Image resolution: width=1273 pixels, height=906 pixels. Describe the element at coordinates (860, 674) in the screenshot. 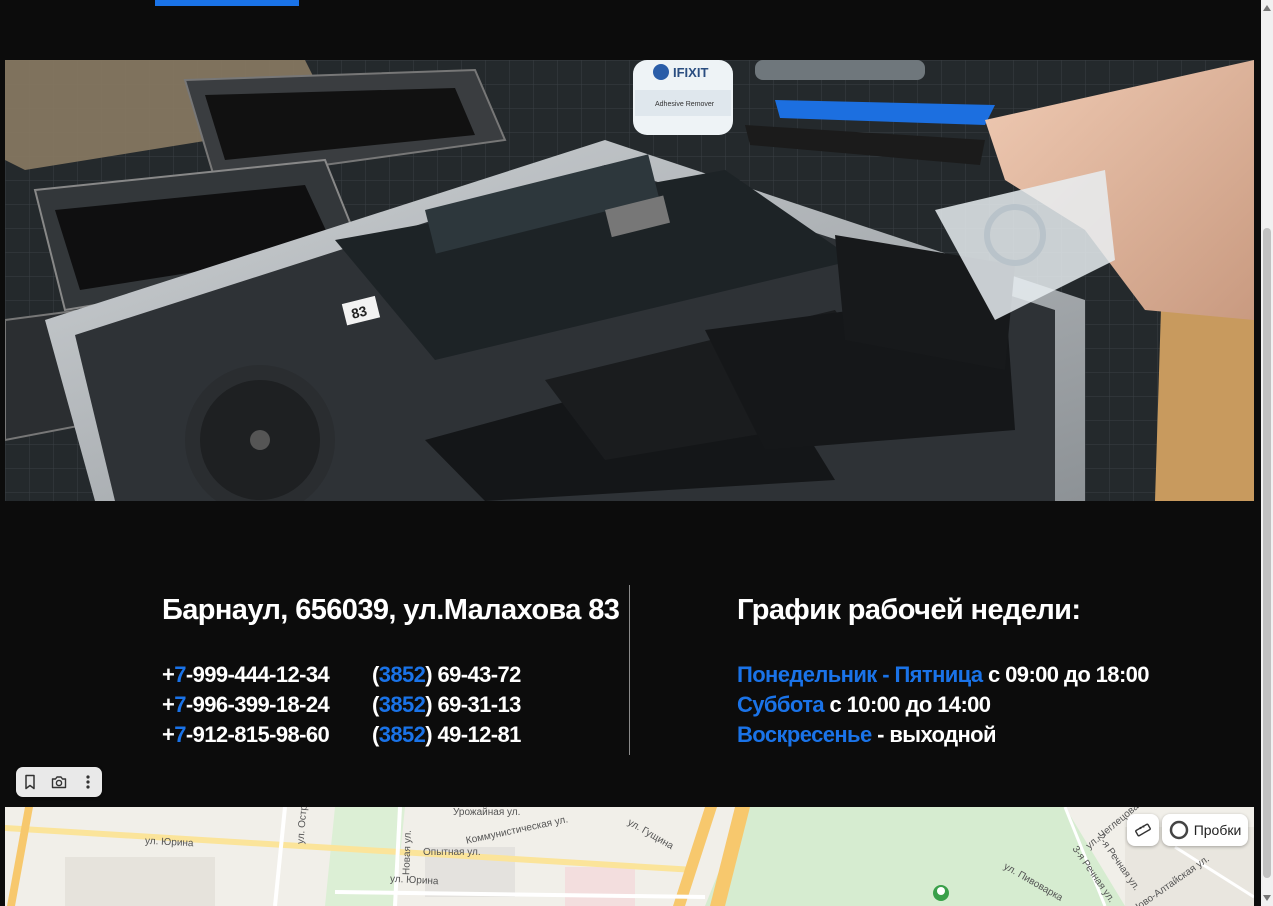

I see `schedule-days: Понедельник - Пятница` at that location.